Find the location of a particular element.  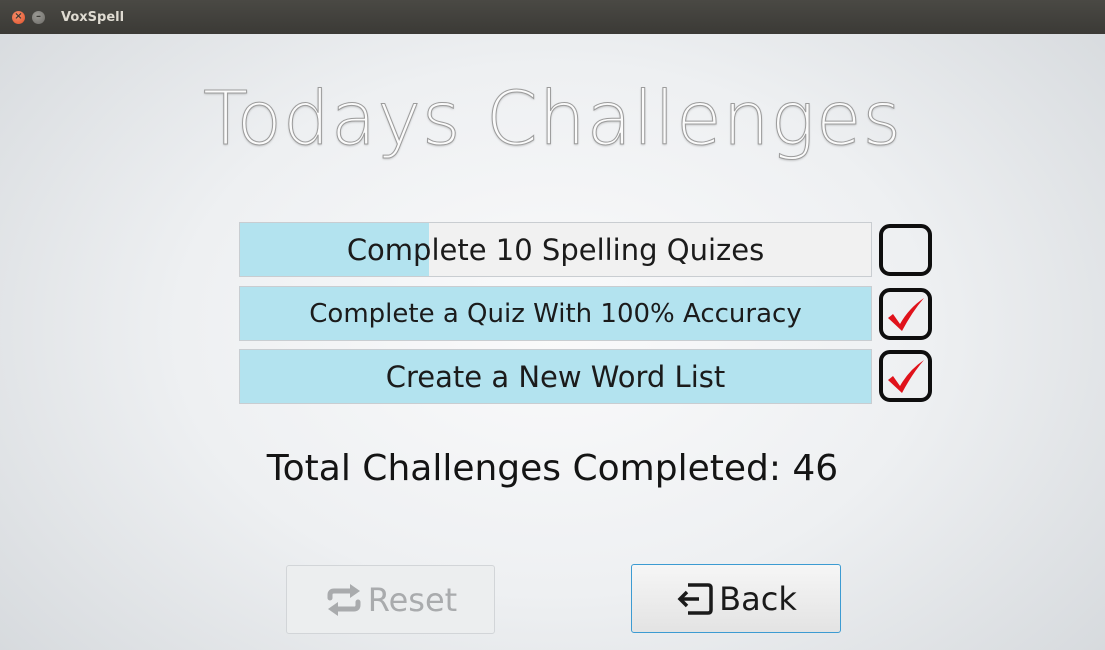

close-icon: × is located at coordinates (18, 16).